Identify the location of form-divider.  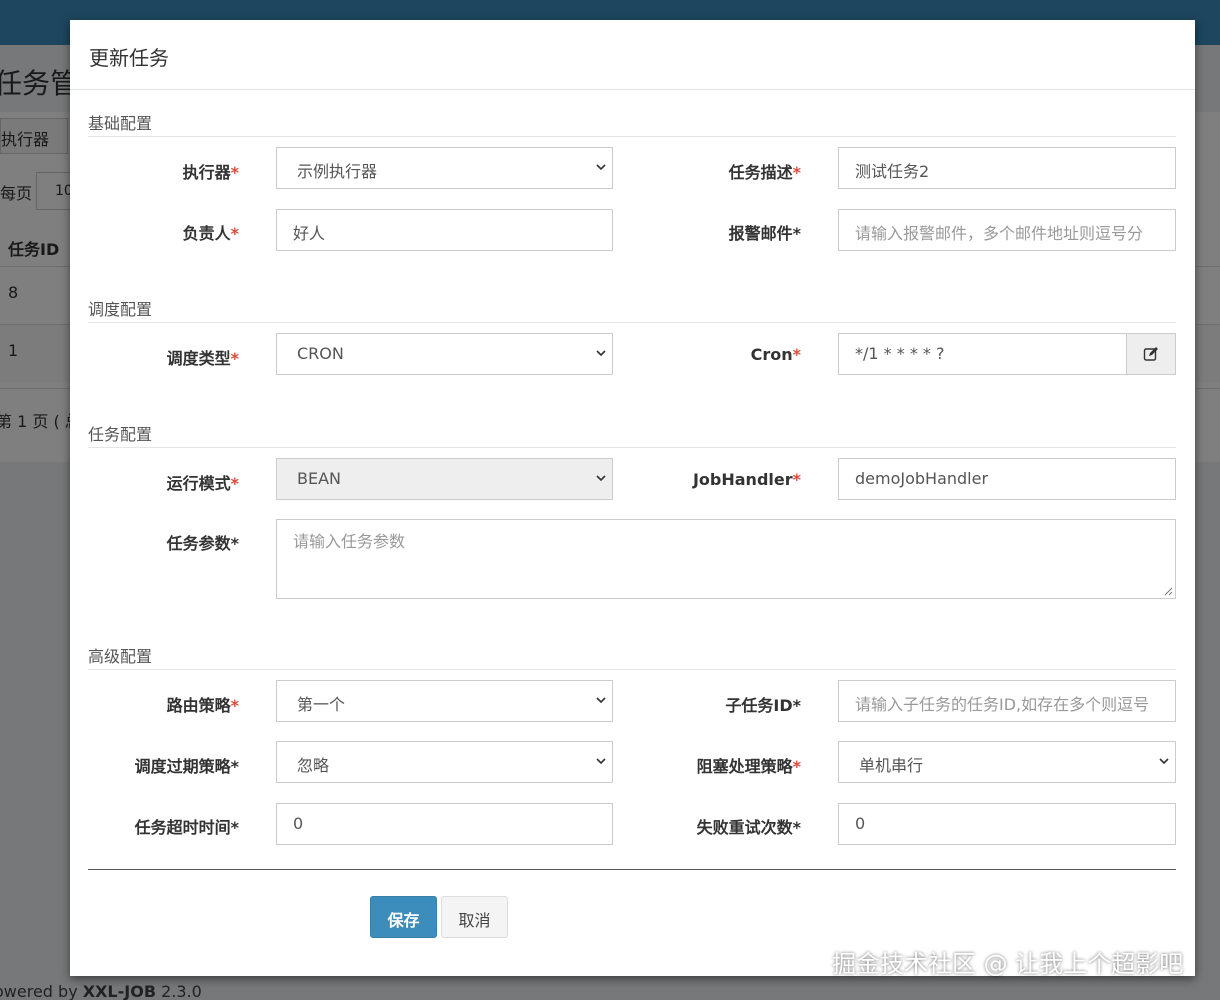
(632, 869).